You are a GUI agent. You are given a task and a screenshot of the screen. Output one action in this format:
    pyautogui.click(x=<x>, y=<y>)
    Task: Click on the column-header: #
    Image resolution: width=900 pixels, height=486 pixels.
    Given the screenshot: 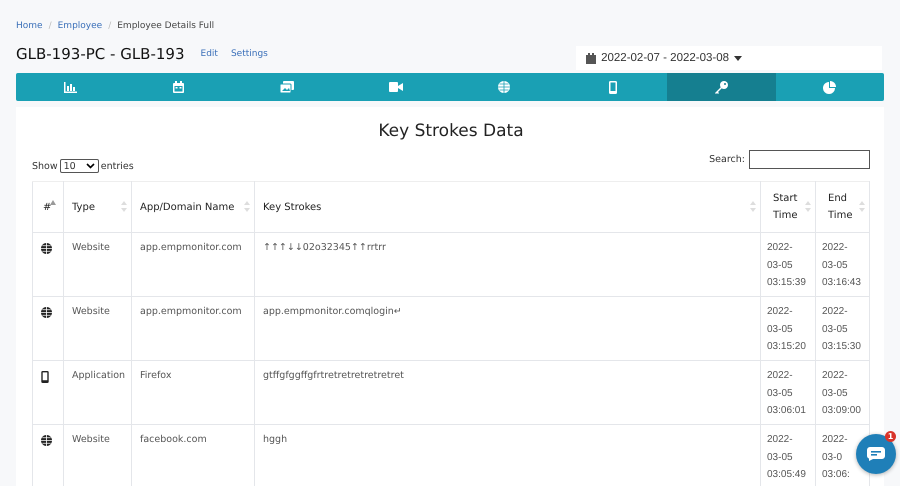 What is the action you would take?
    pyautogui.click(x=48, y=207)
    